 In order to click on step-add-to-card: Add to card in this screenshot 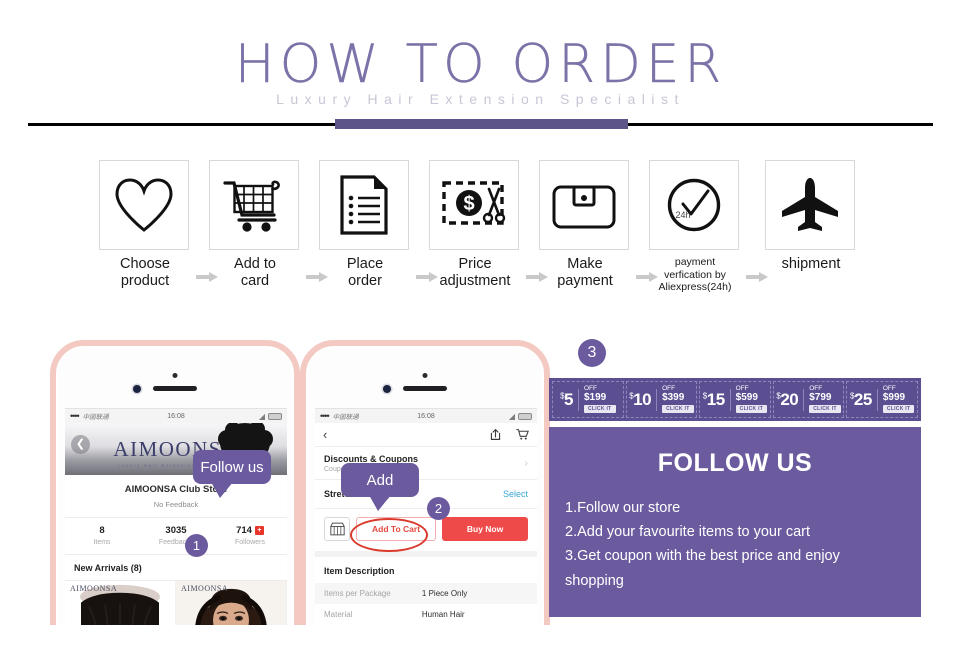, I will do `click(255, 224)`.